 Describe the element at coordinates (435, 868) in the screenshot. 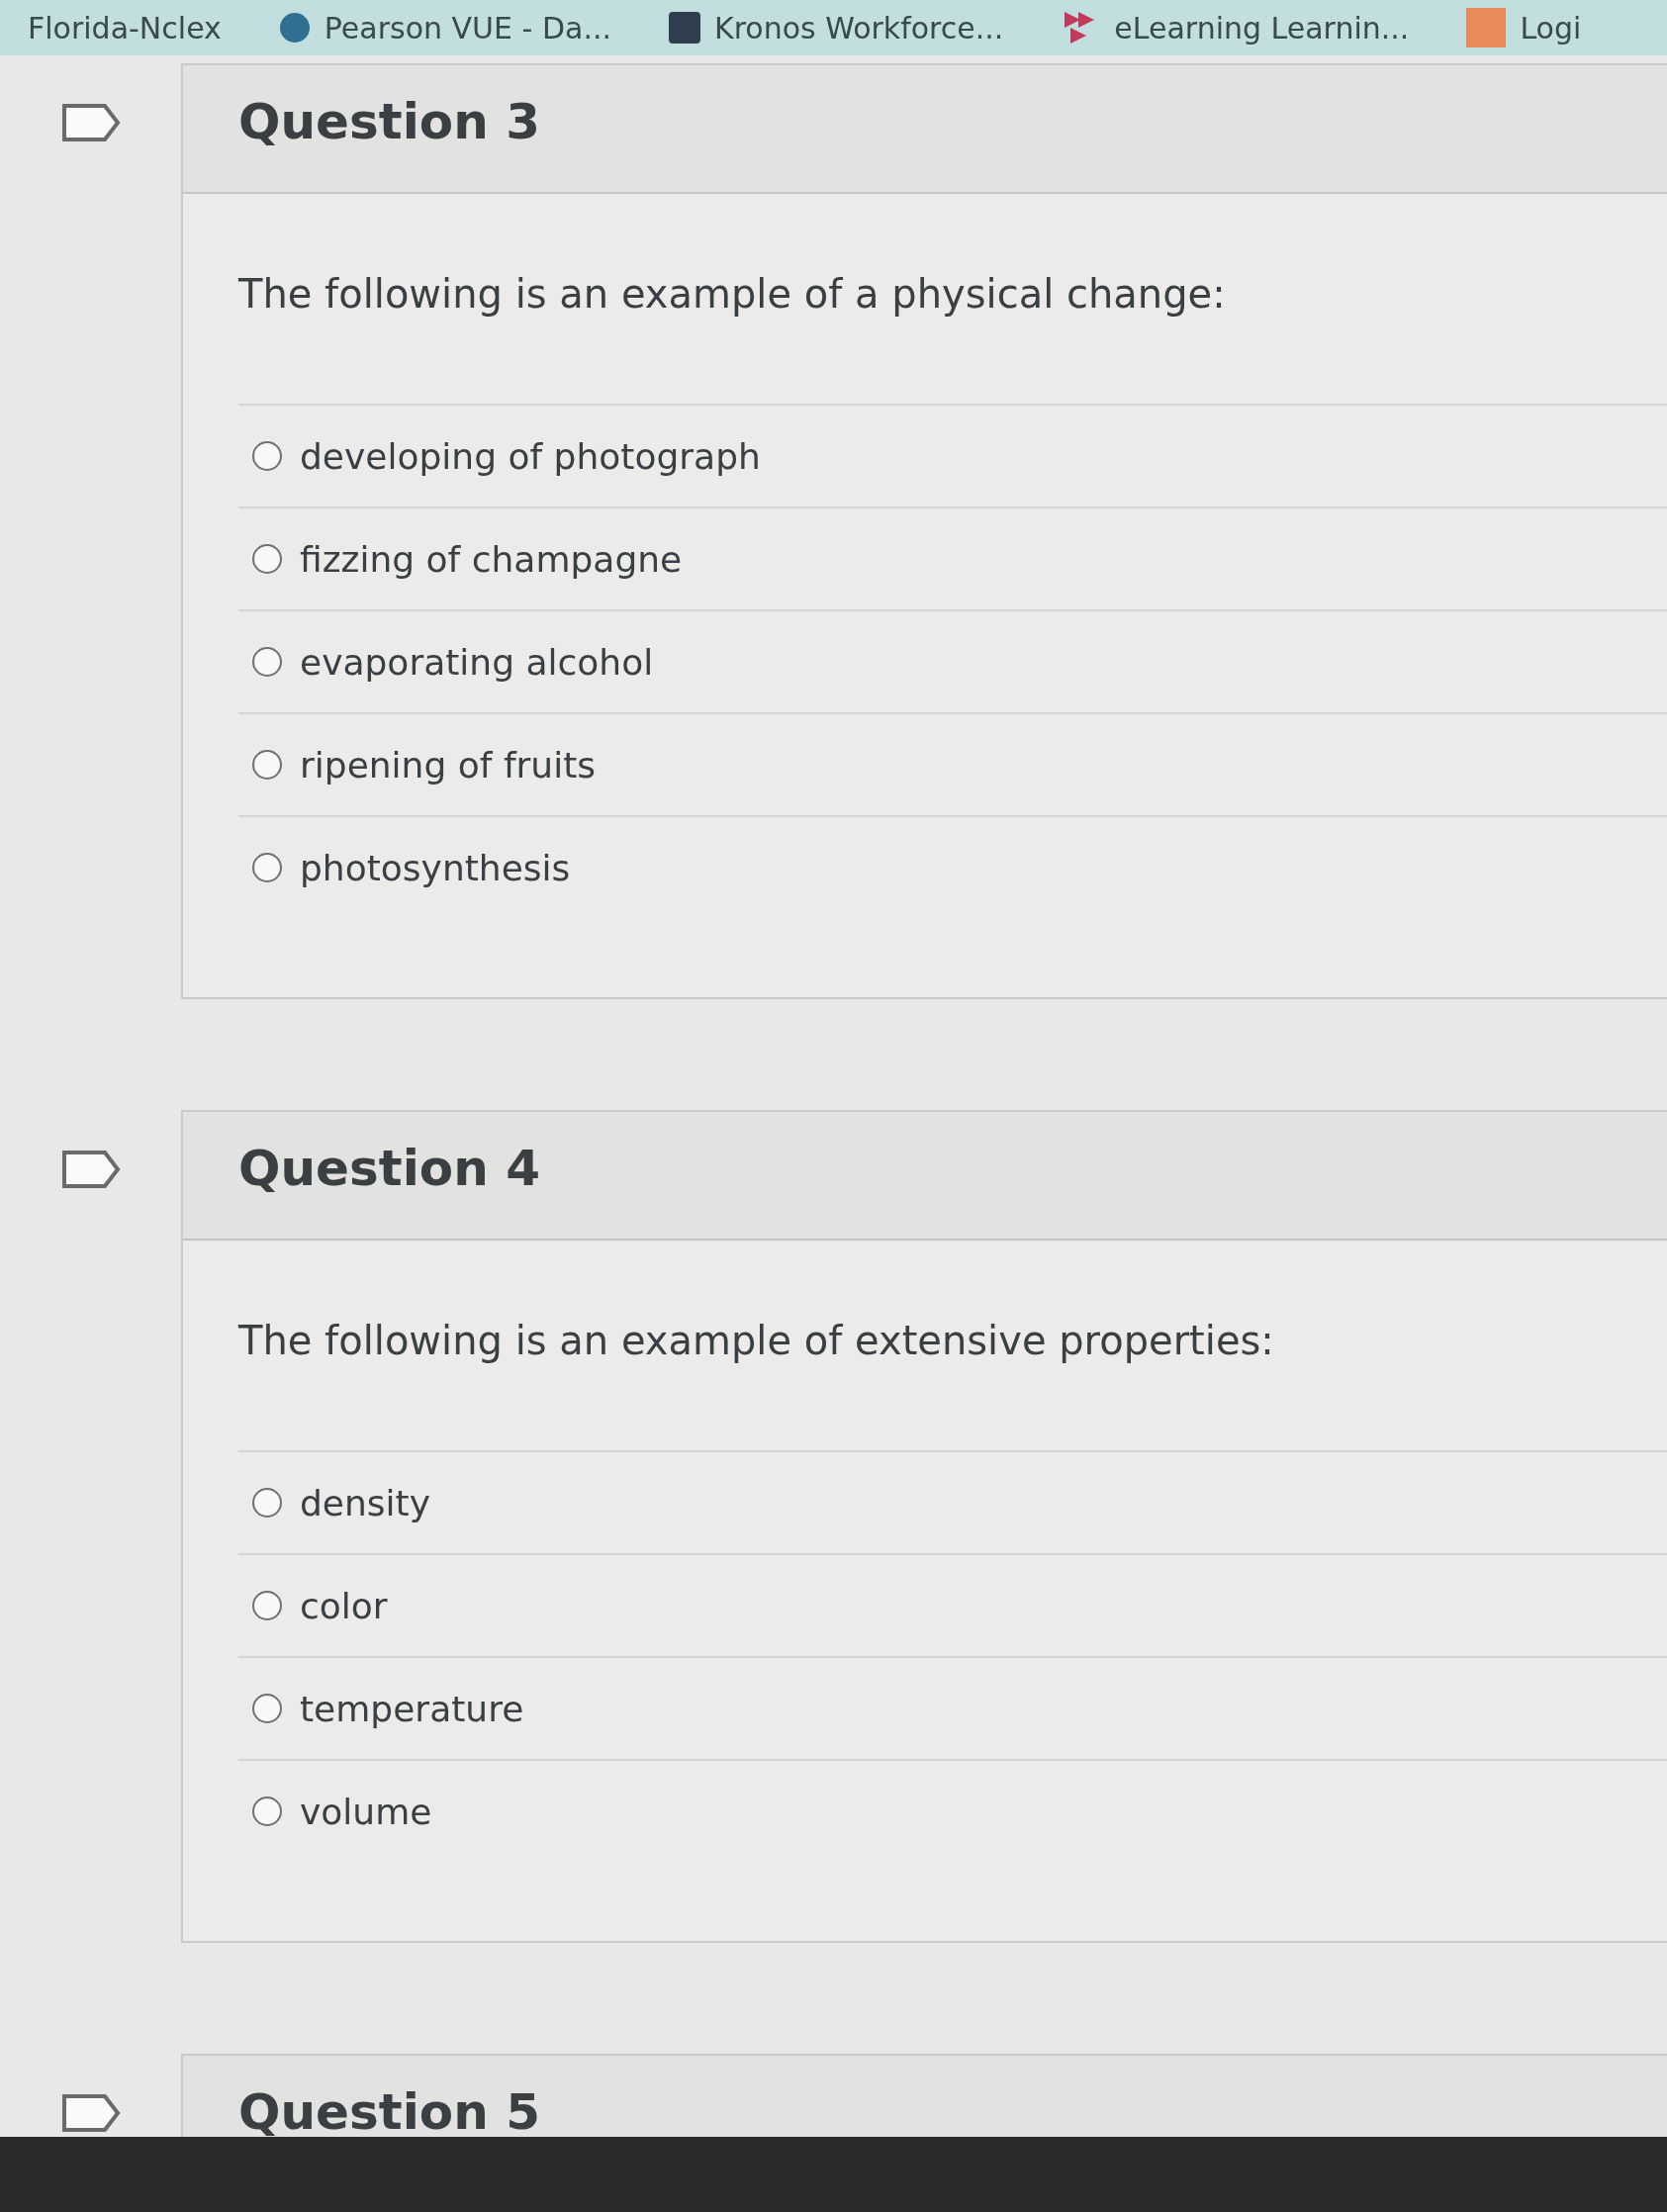

I see `option-label: photosynthesis` at that location.